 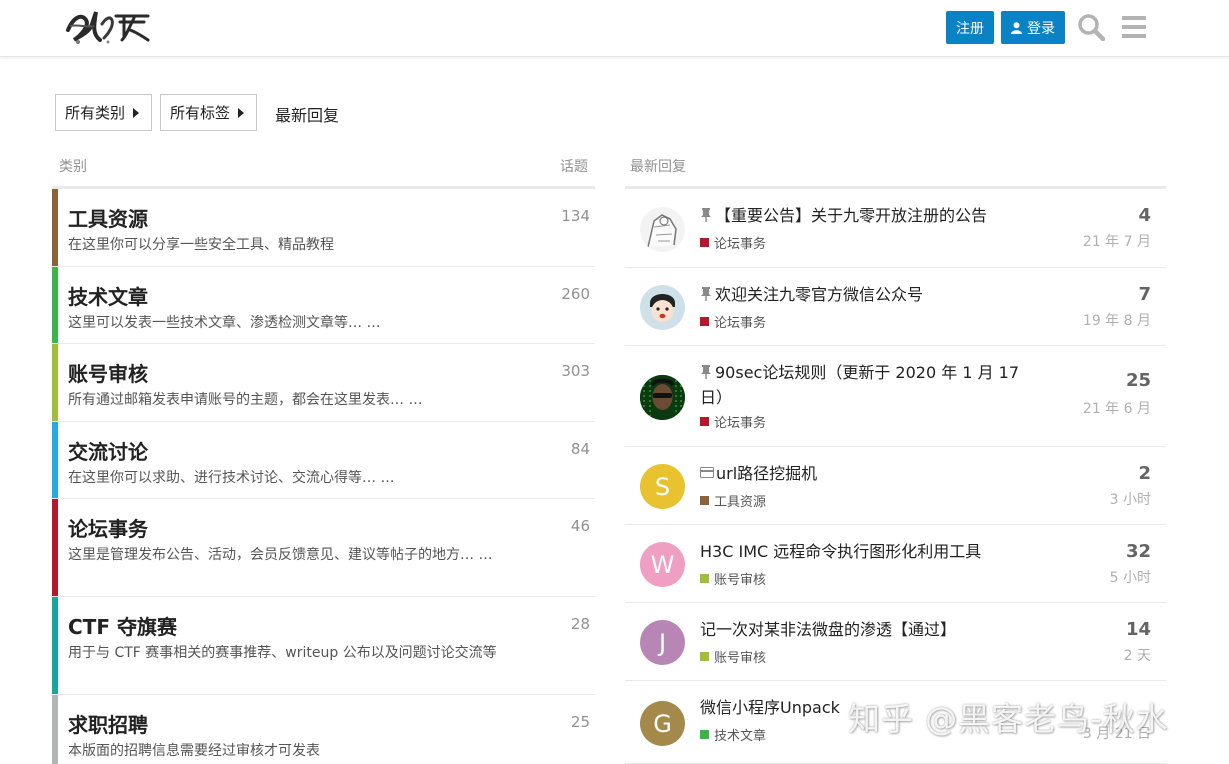 I want to click on topic-row: Surl路径挖掘机 工具资源 2 3 小时, so click(x=895, y=486).